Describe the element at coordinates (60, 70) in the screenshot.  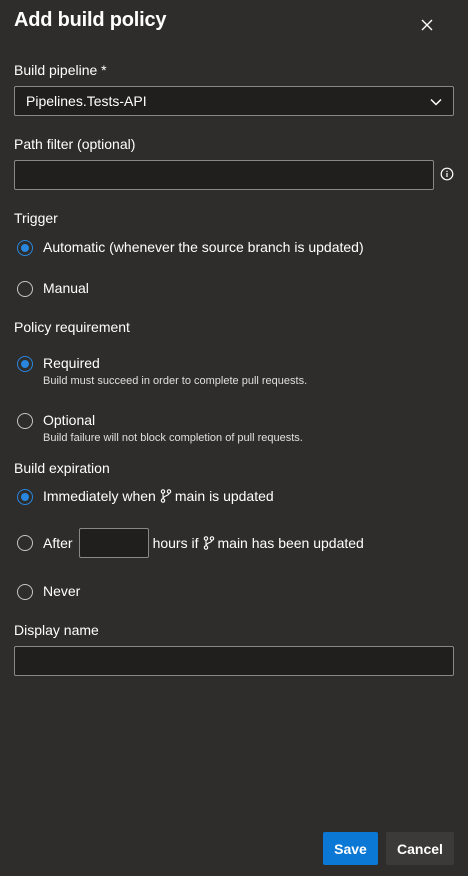
I see `pipeline-label: Build pipeline *` at that location.